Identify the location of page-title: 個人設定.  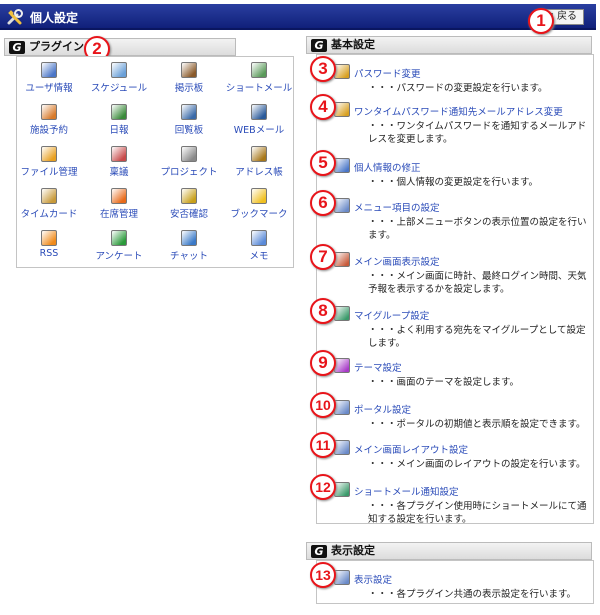
(54, 18).